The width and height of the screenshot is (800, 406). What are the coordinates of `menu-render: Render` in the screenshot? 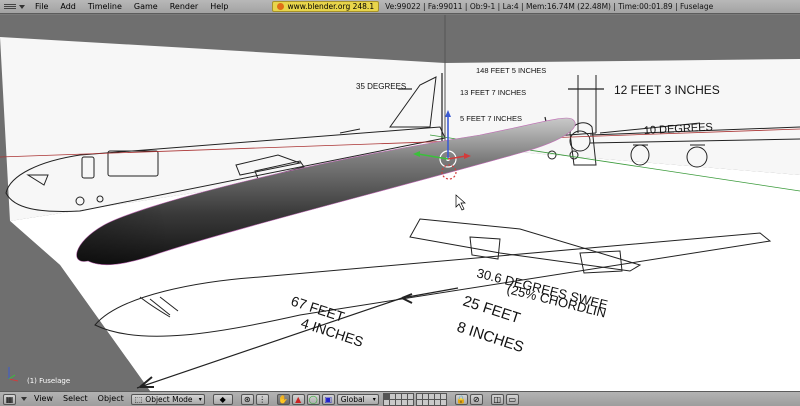 It's located at (184, 7).